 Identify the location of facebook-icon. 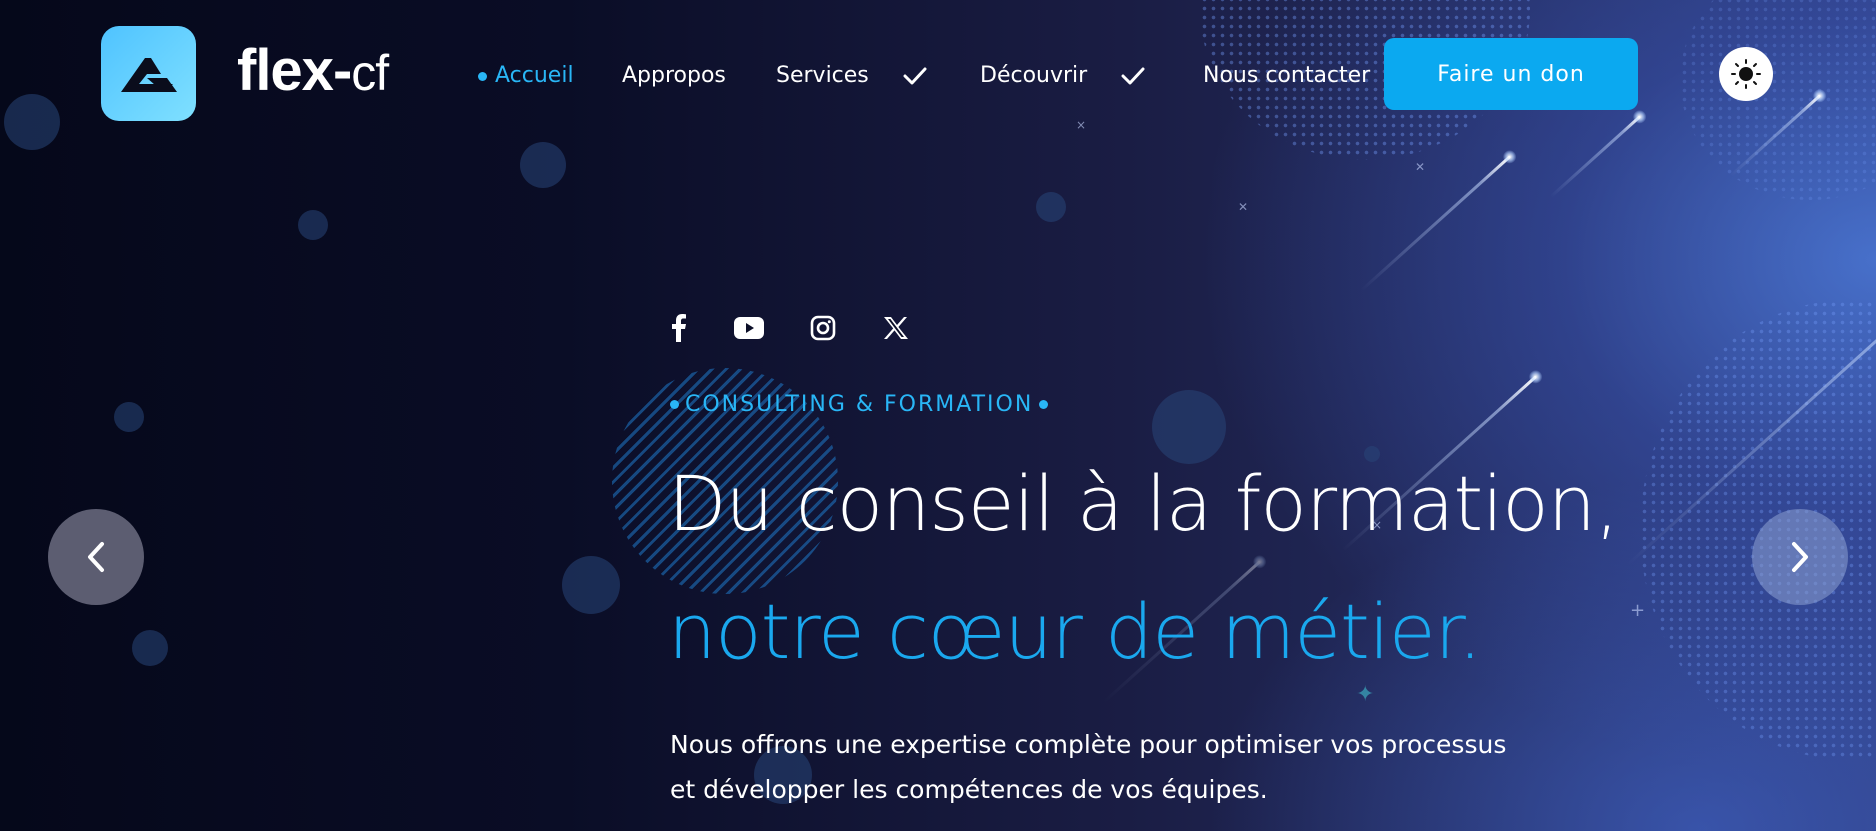
(678, 328).